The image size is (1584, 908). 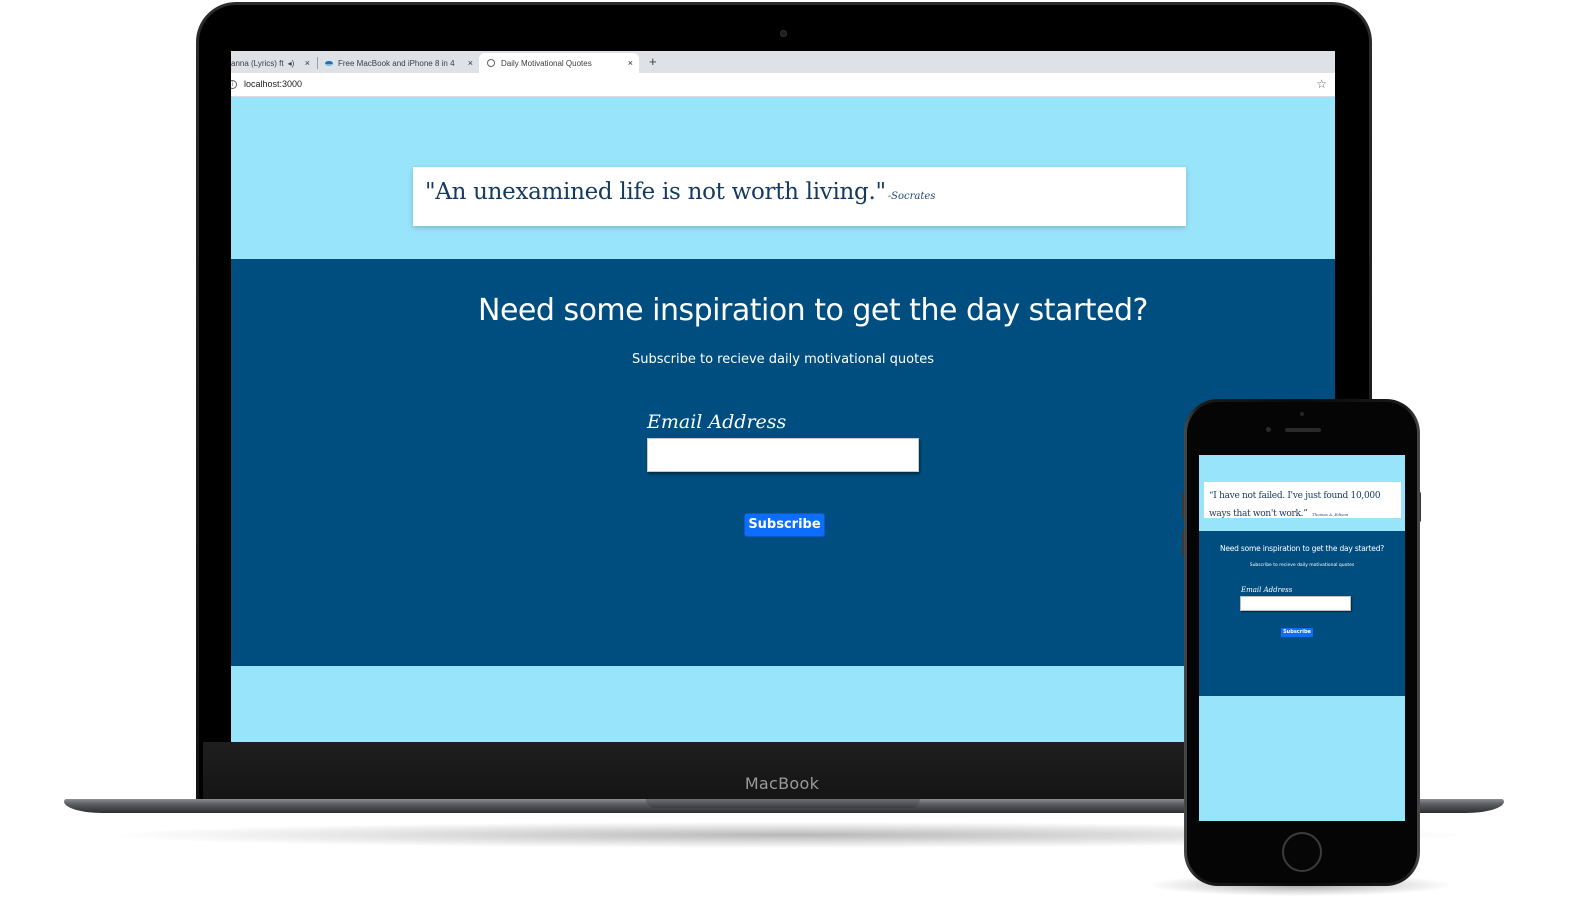 I want to click on mobile-subscribe-button: Subscribe, so click(x=1297, y=632).